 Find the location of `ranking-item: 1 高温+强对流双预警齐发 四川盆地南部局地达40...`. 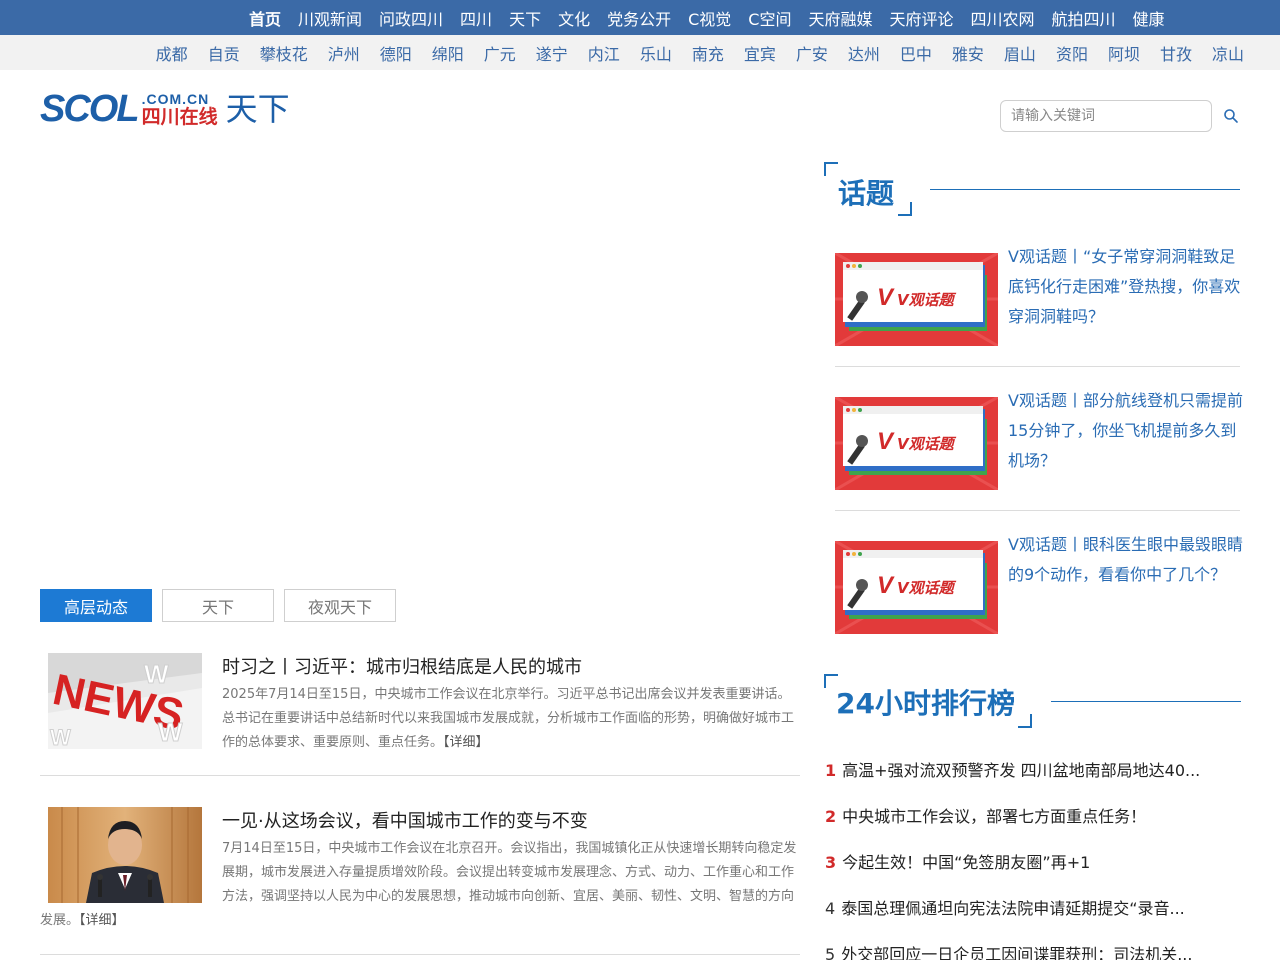

ranking-item: 1 高温+强对流双预警齐发 四川盆地南部局地达40... is located at coordinates (1012, 769).